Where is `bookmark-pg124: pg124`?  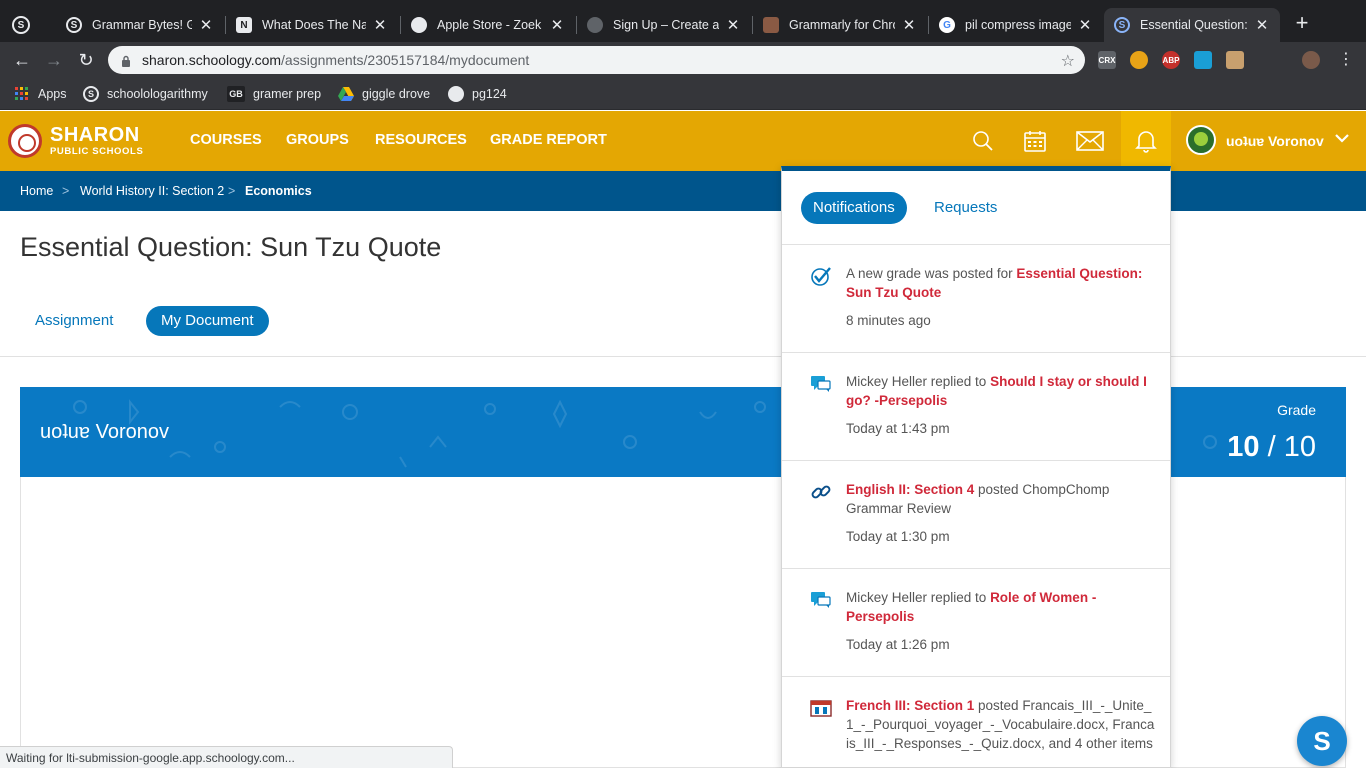
bookmark-pg124: pg124 is located at coordinates (477, 94).